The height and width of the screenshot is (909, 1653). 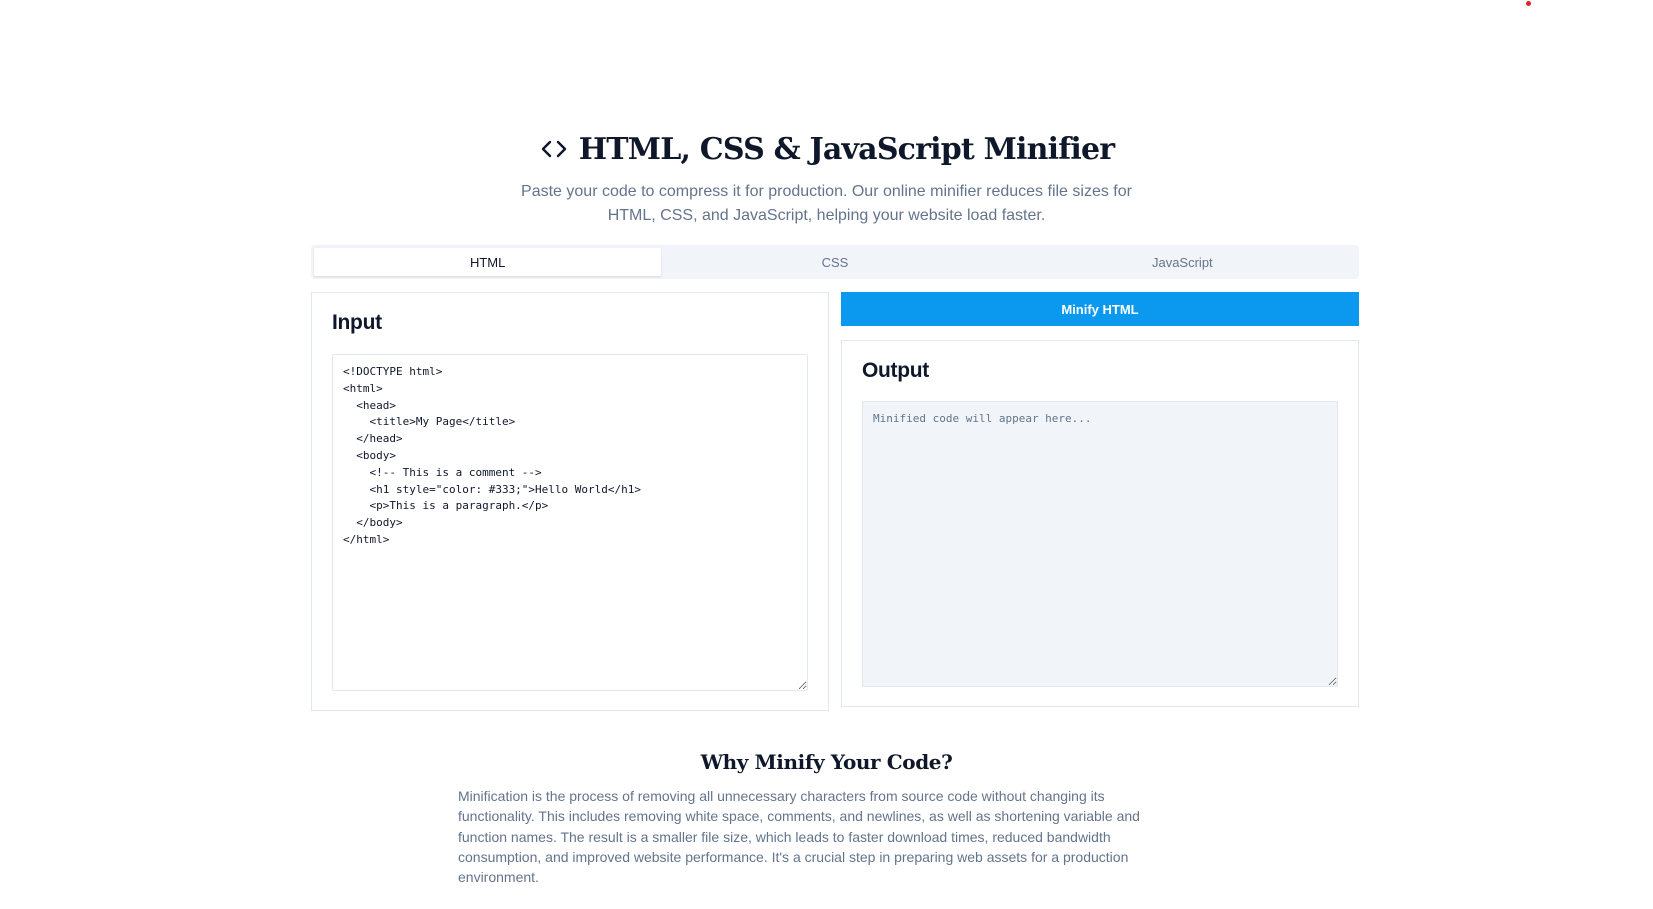 What do you see at coordinates (1528, 3) in the screenshot?
I see `status-indicator-dot` at bounding box center [1528, 3].